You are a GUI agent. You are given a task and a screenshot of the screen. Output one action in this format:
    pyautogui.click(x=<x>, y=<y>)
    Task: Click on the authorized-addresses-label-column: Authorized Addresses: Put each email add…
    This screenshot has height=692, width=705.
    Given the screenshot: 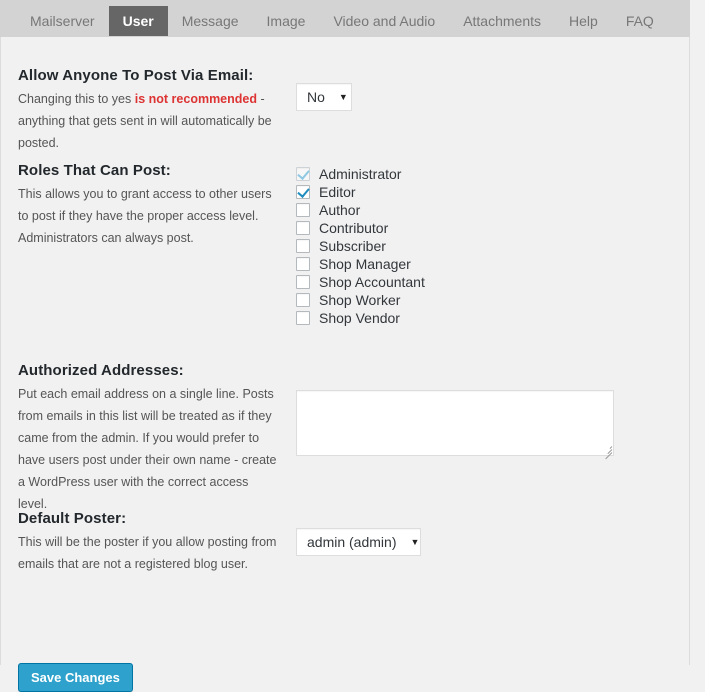 What is the action you would take?
    pyautogui.click(x=149, y=438)
    